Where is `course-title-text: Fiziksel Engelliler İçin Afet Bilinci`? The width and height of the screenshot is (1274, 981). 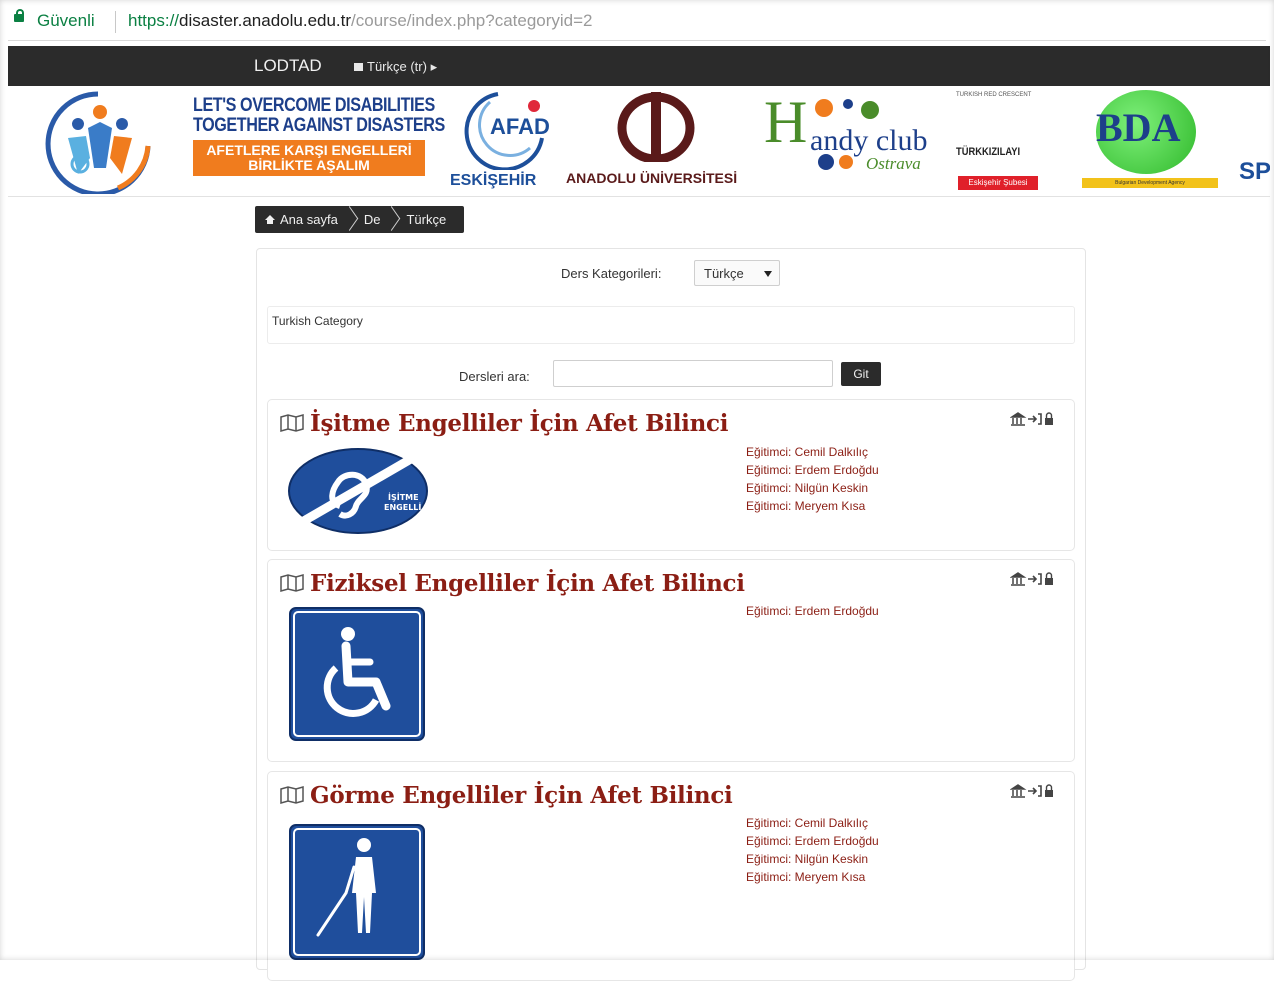 course-title-text: Fiziksel Engelliler İçin Afet Bilinci is located at coordinates (527, 583).